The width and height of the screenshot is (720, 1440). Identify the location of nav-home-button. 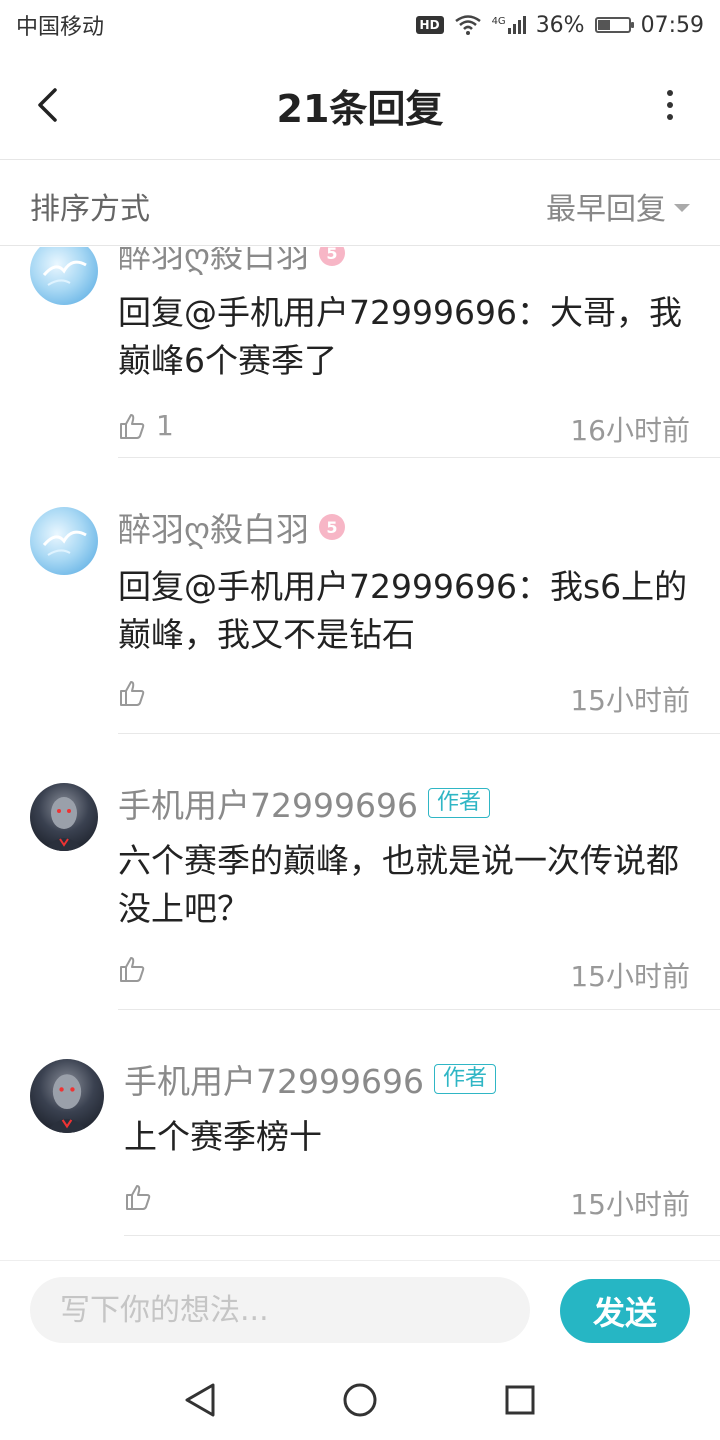
(360, 1400).